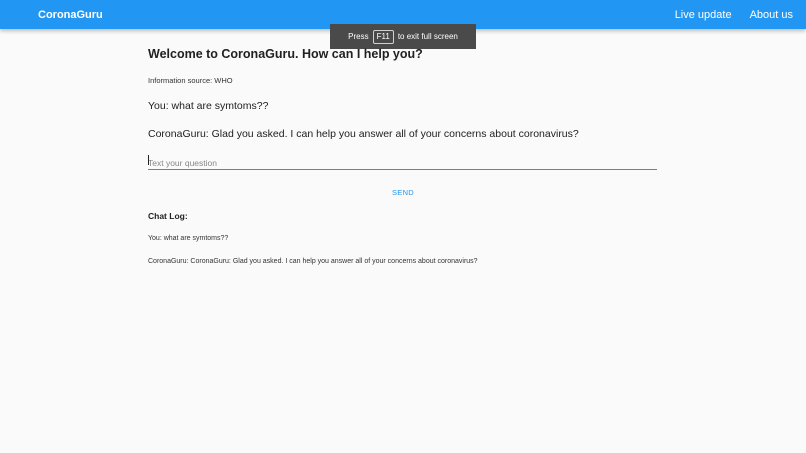 This screenshot has width=806, height=453. What do you see at coordinates (383, 36) in the screenshot?
I see `f11-key: F11` at bounding box center [383, 36].